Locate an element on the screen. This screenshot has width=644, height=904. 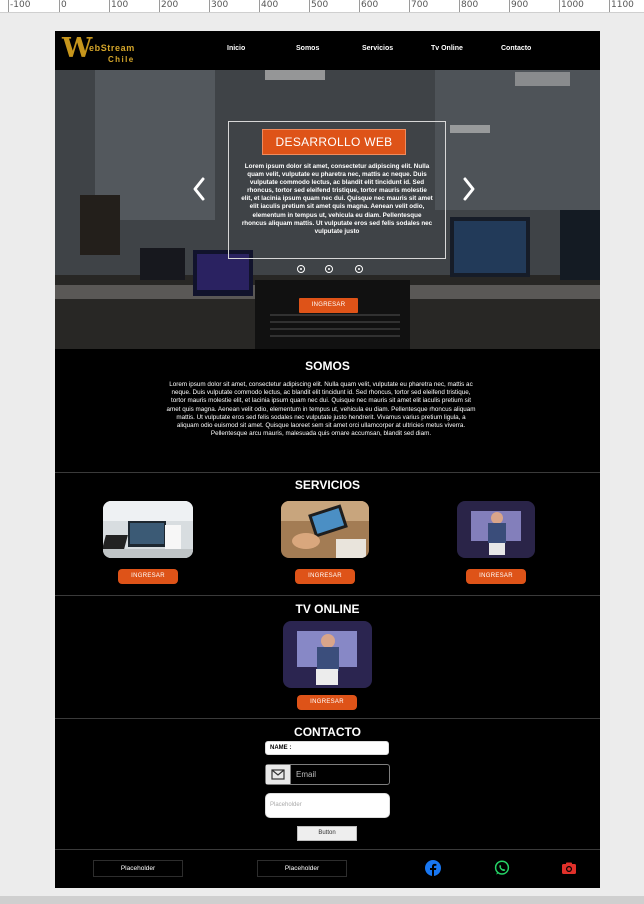
email-placeholder: Email is located at coordinates (306, 774).